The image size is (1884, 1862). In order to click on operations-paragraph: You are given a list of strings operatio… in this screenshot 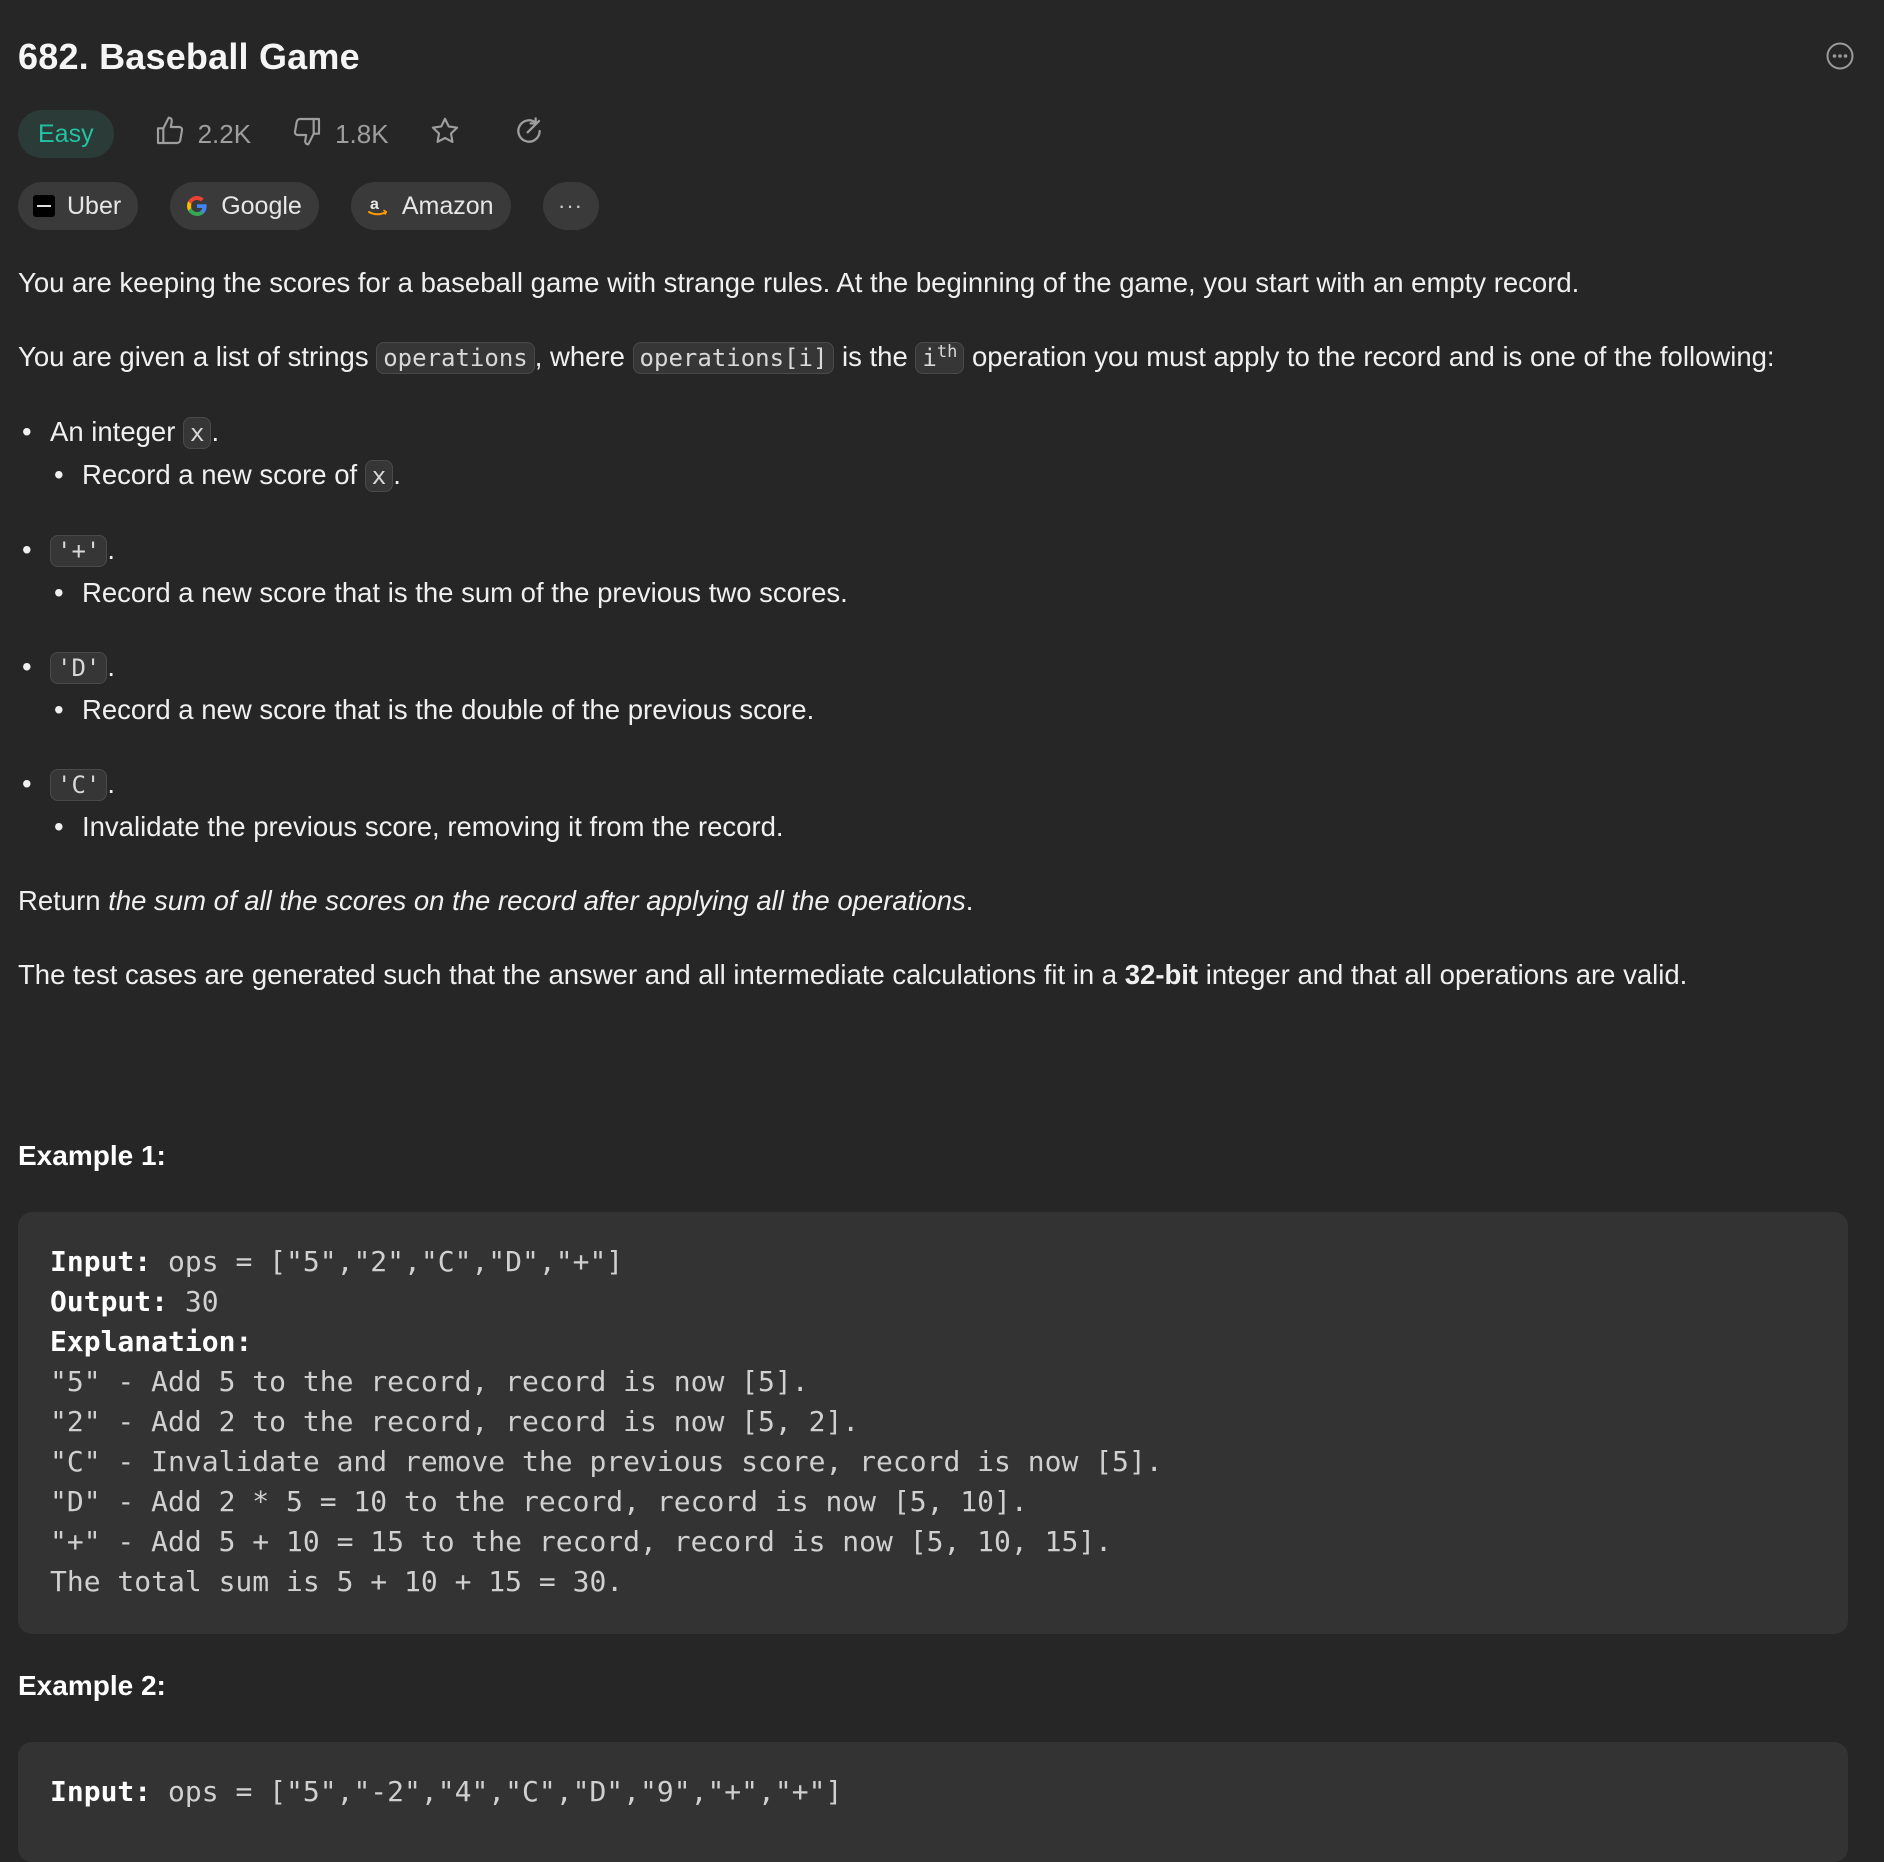, I will do `click(896, 357)`.